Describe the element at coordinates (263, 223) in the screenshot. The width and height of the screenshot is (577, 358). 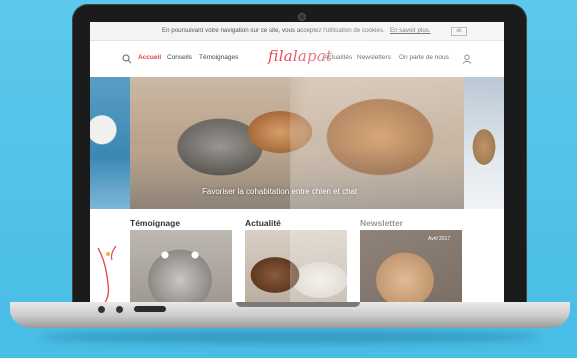
I see `section-title-actualite: Actualité` at that location.